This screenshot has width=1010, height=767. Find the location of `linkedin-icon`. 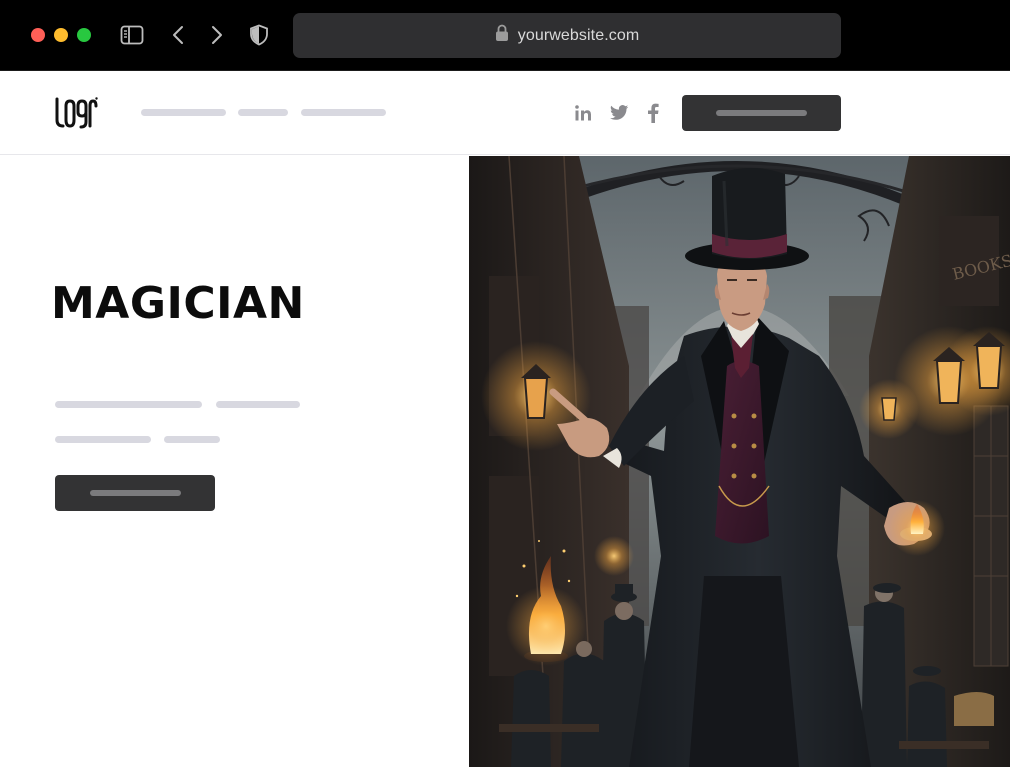

linkedin-icon is located at coordinates (583, 113).